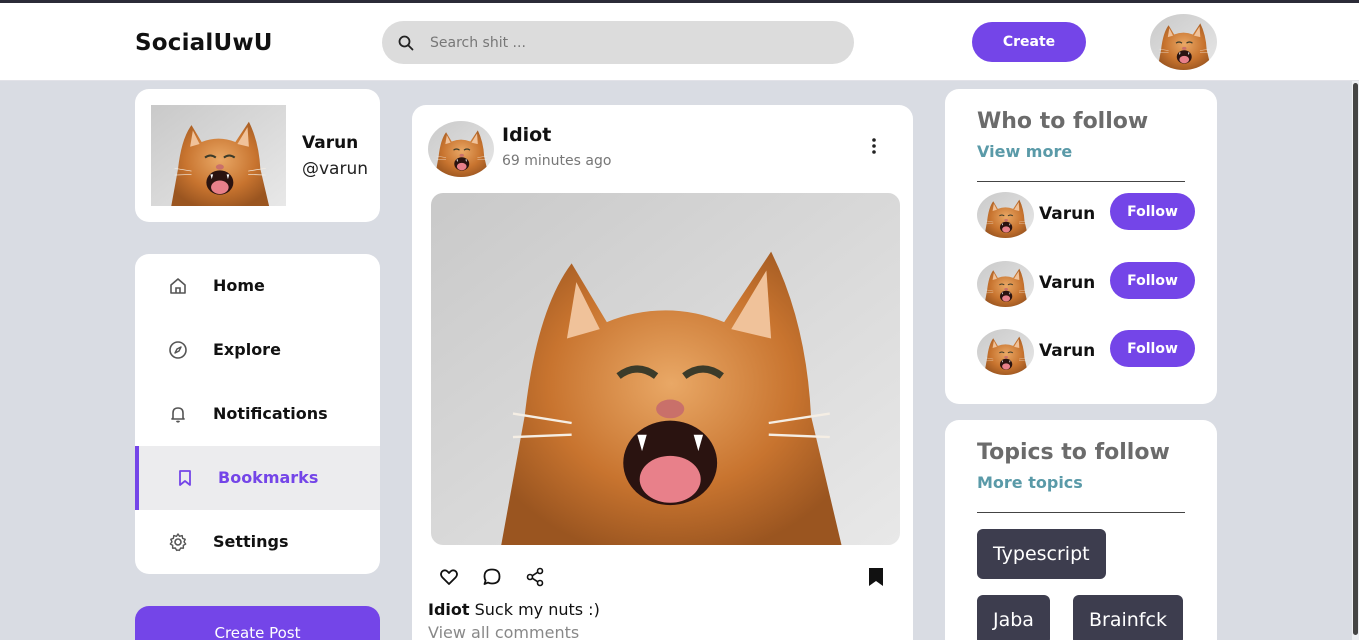 Image resolution: width=1359 pixels, height=640 pixels. I want to click on bookmark-filled-icon, so click(876, 577).